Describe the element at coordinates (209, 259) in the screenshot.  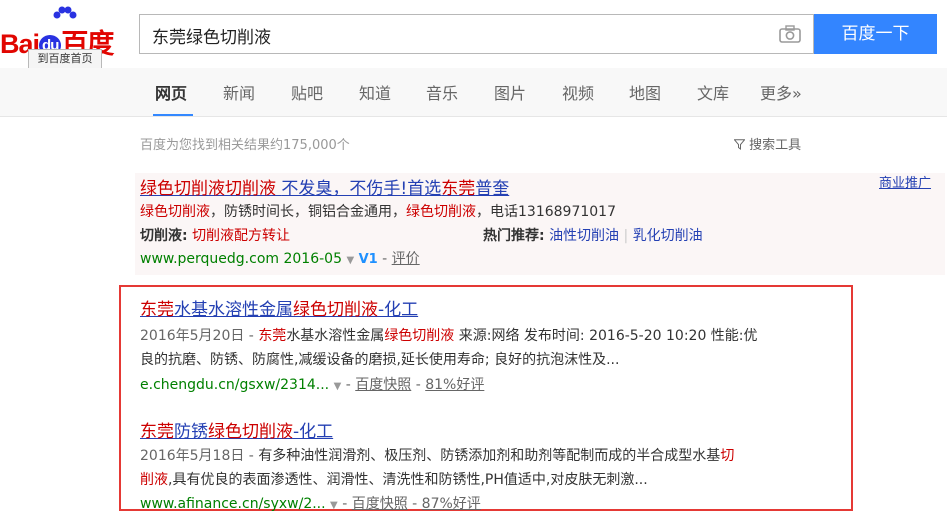
I see `ad-url: www.perquedg.com` at that location.